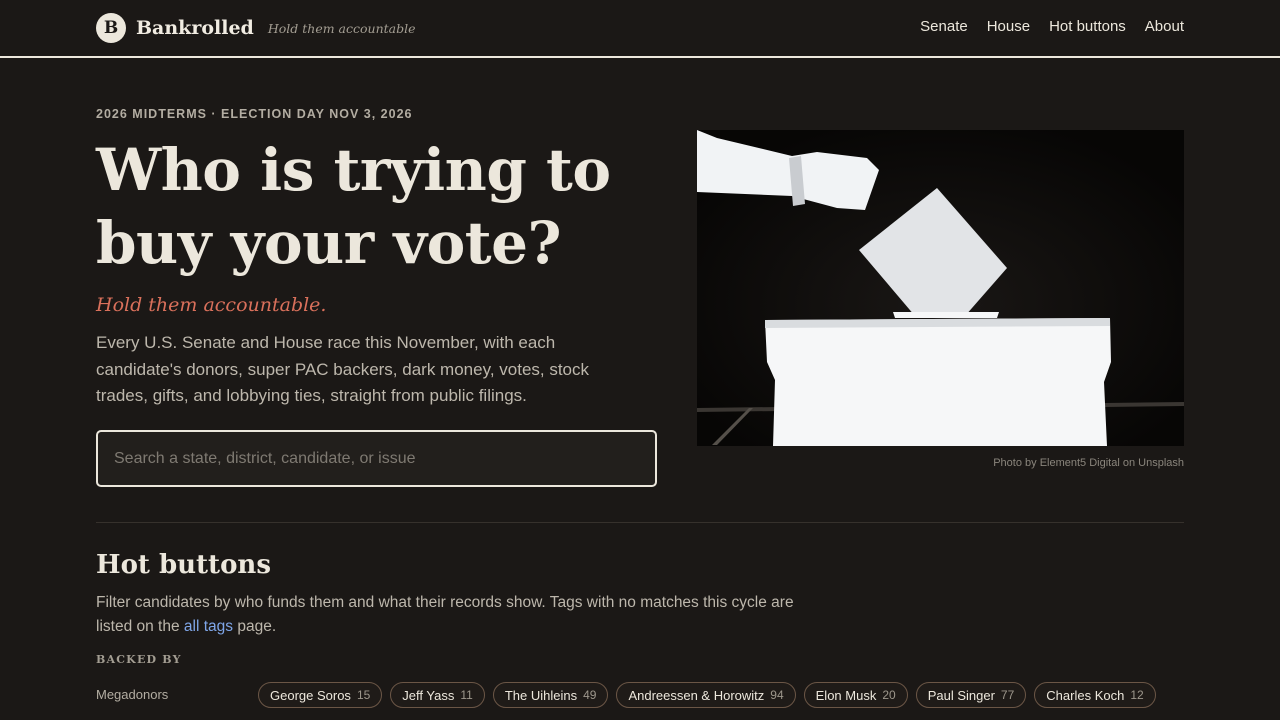 This screenshot has height=720, width=1280. I want to click on search-box, so click(376, 458).